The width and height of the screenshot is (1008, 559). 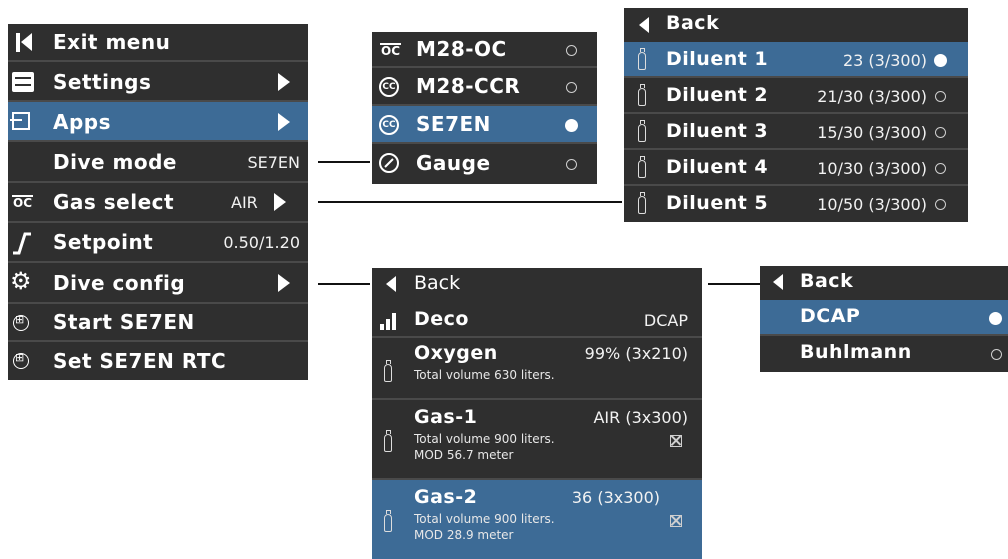 What do you see at coordinates (537, 319) in the screenshot?
I see `deco-option: Deco DCAP` at bounding box center [537, 319].